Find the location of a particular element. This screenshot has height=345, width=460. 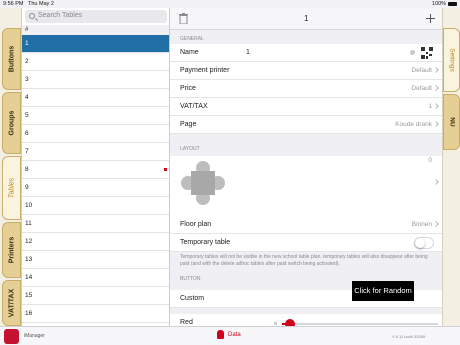

random-color-button: Click for Random is located at coordinates (383, 291).